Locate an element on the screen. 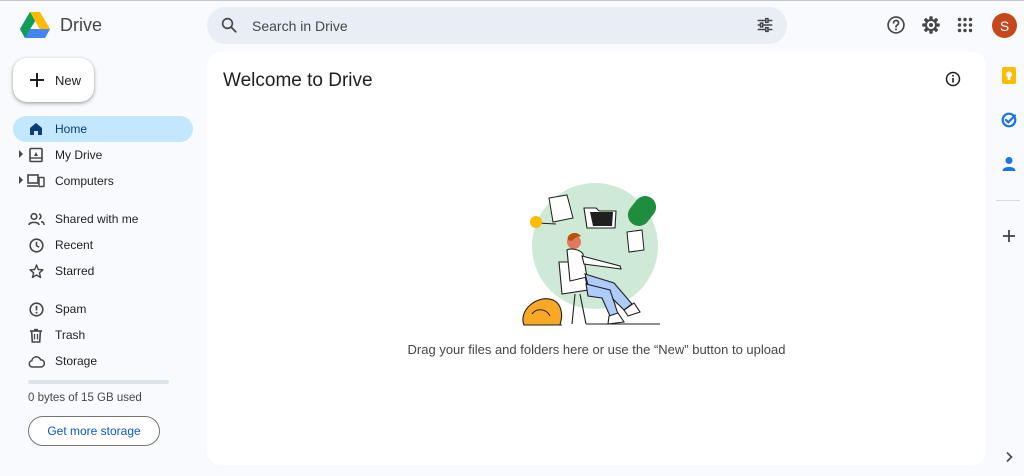  storage-usage-bar is located at coordinates (98, 382).